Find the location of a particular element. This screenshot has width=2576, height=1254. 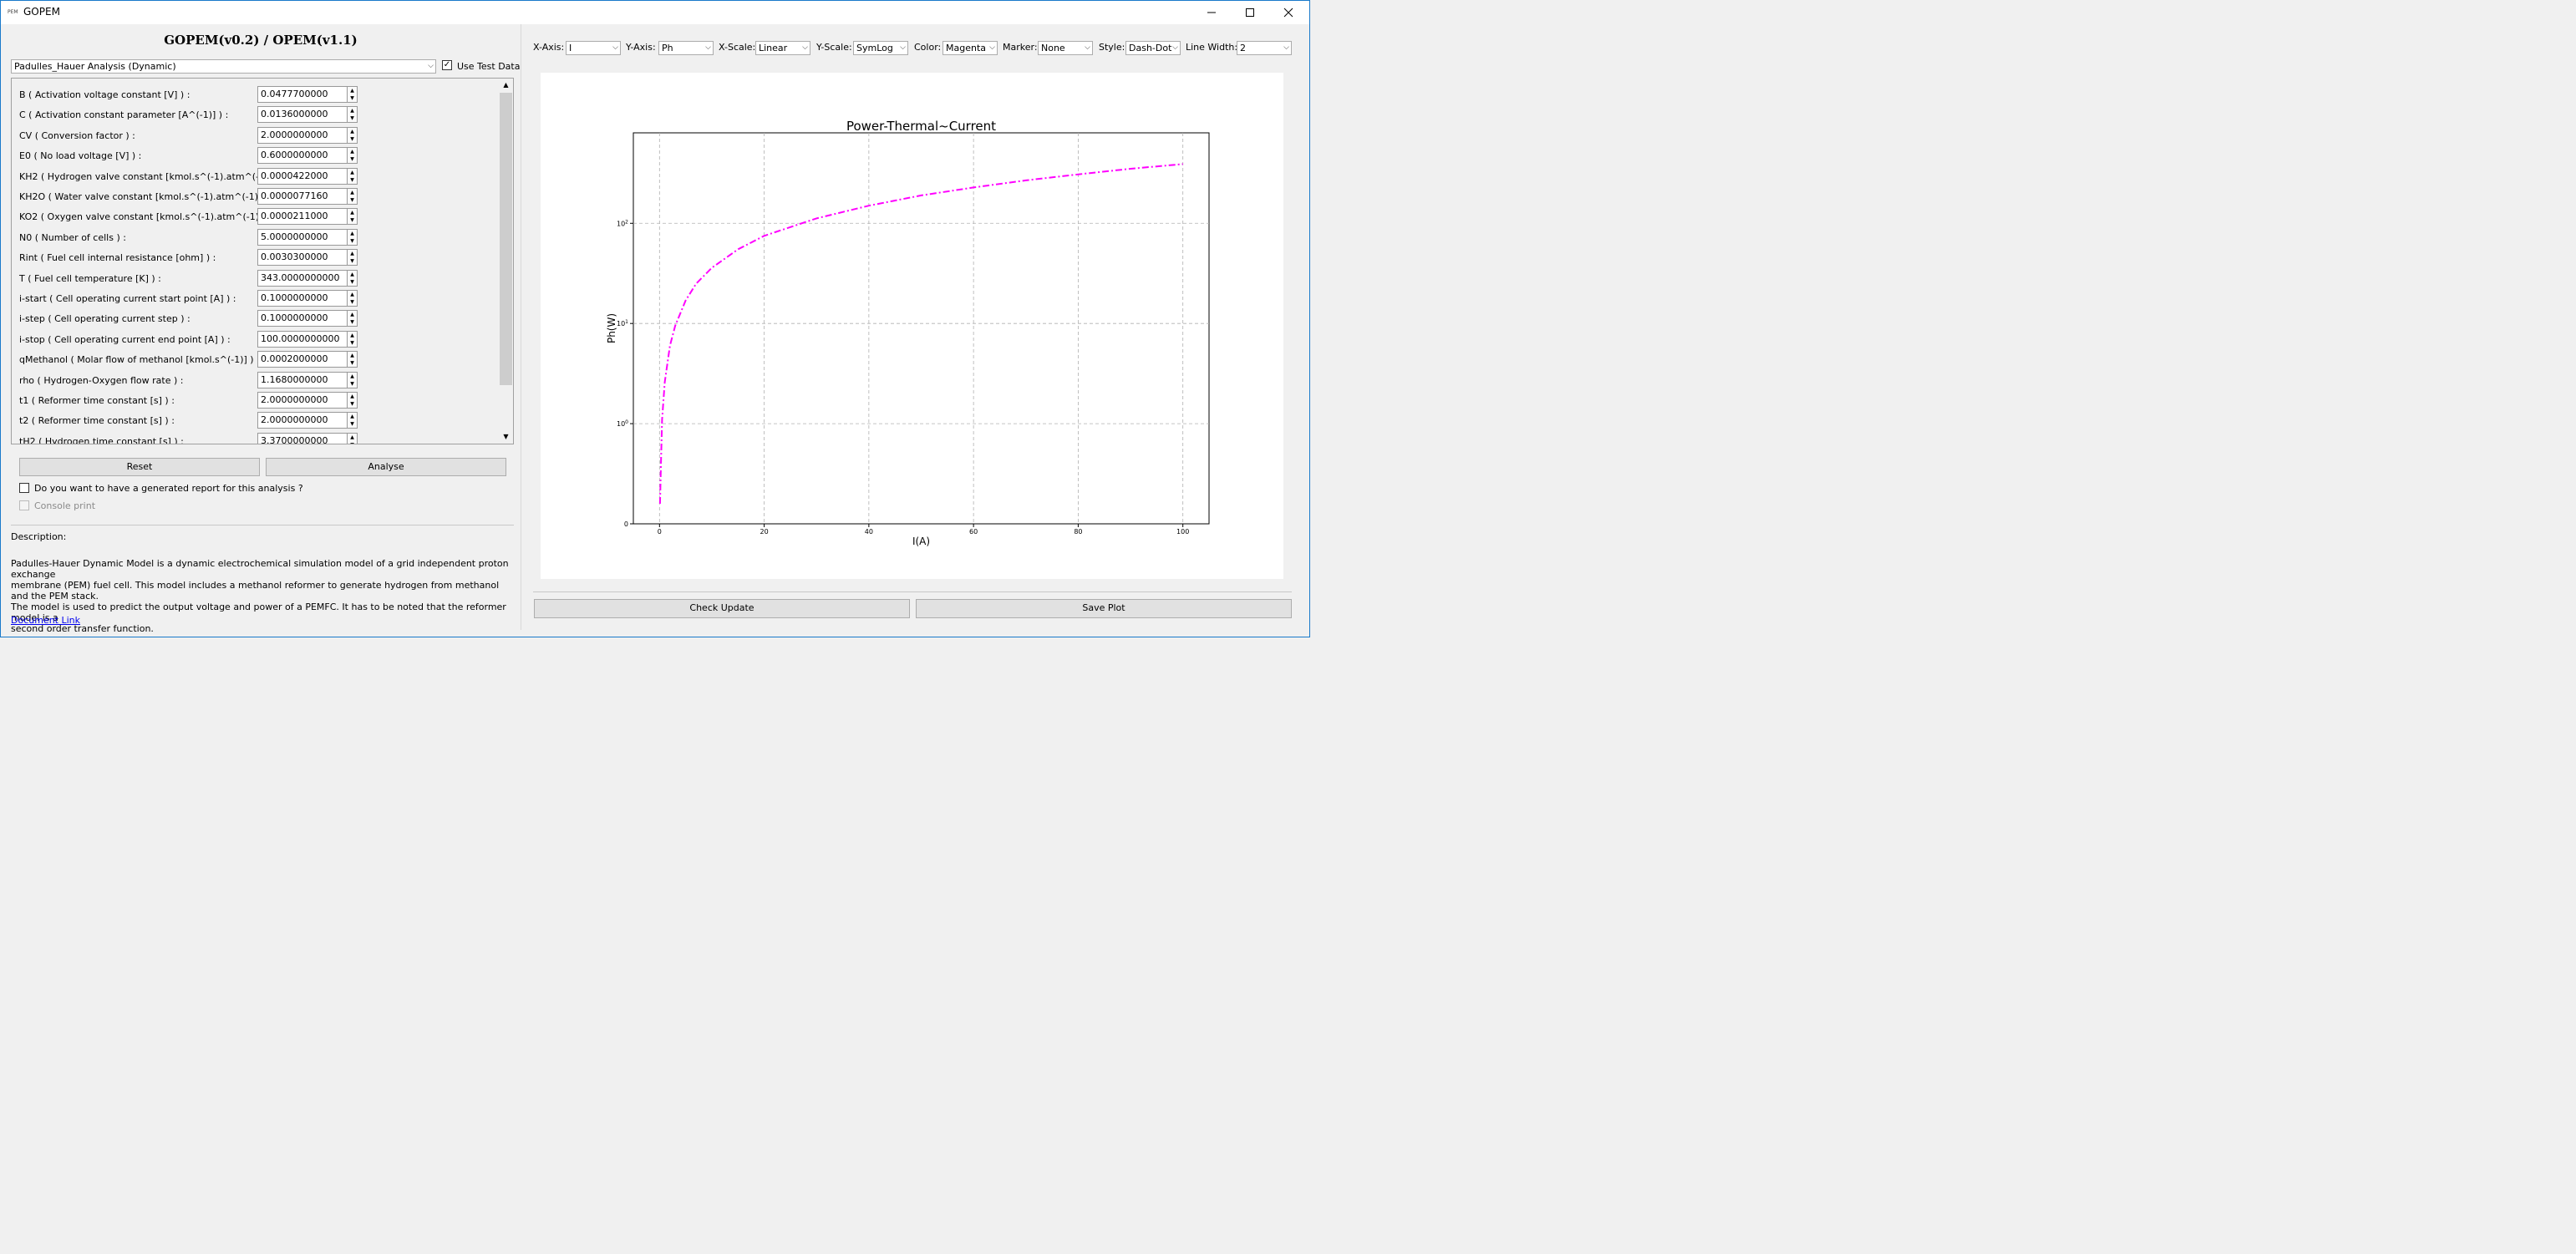

parameter-spinbox: 0.0002000000 is located at coordinates (302, 359).